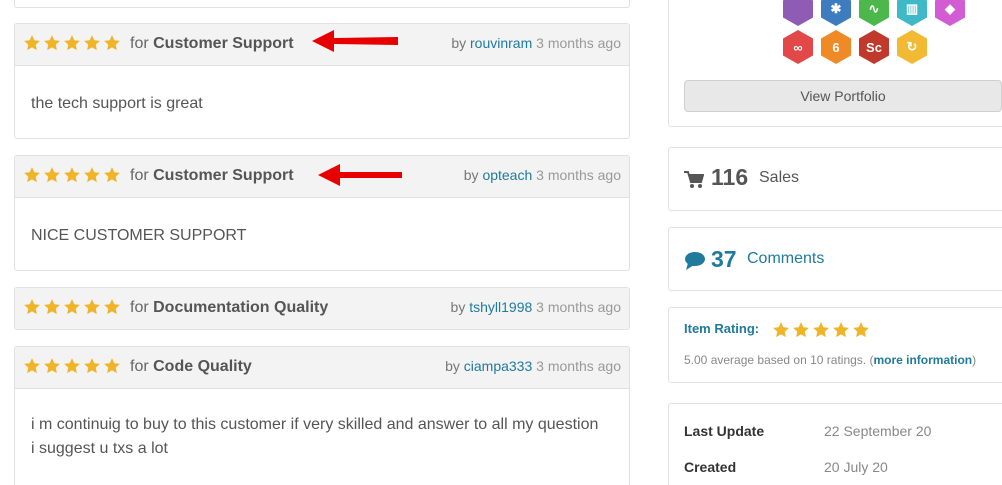  What do you see at coordinates (835, 259) in the screenshot?
I see `comments-card: 37 Comments` at bounding box center [835, 259].